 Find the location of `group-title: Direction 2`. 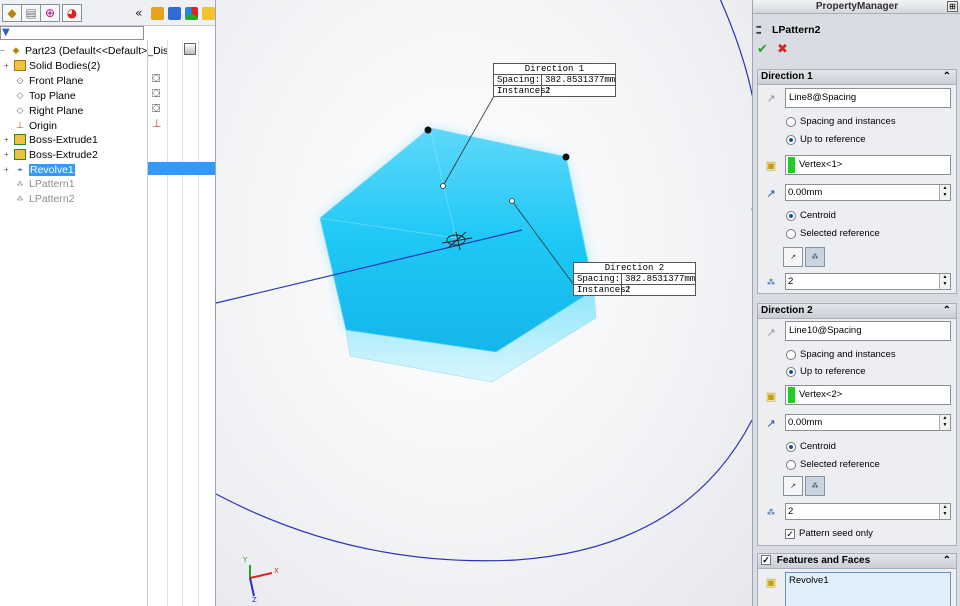

group-title: Direction 2 is located at coordinates (787, 310).